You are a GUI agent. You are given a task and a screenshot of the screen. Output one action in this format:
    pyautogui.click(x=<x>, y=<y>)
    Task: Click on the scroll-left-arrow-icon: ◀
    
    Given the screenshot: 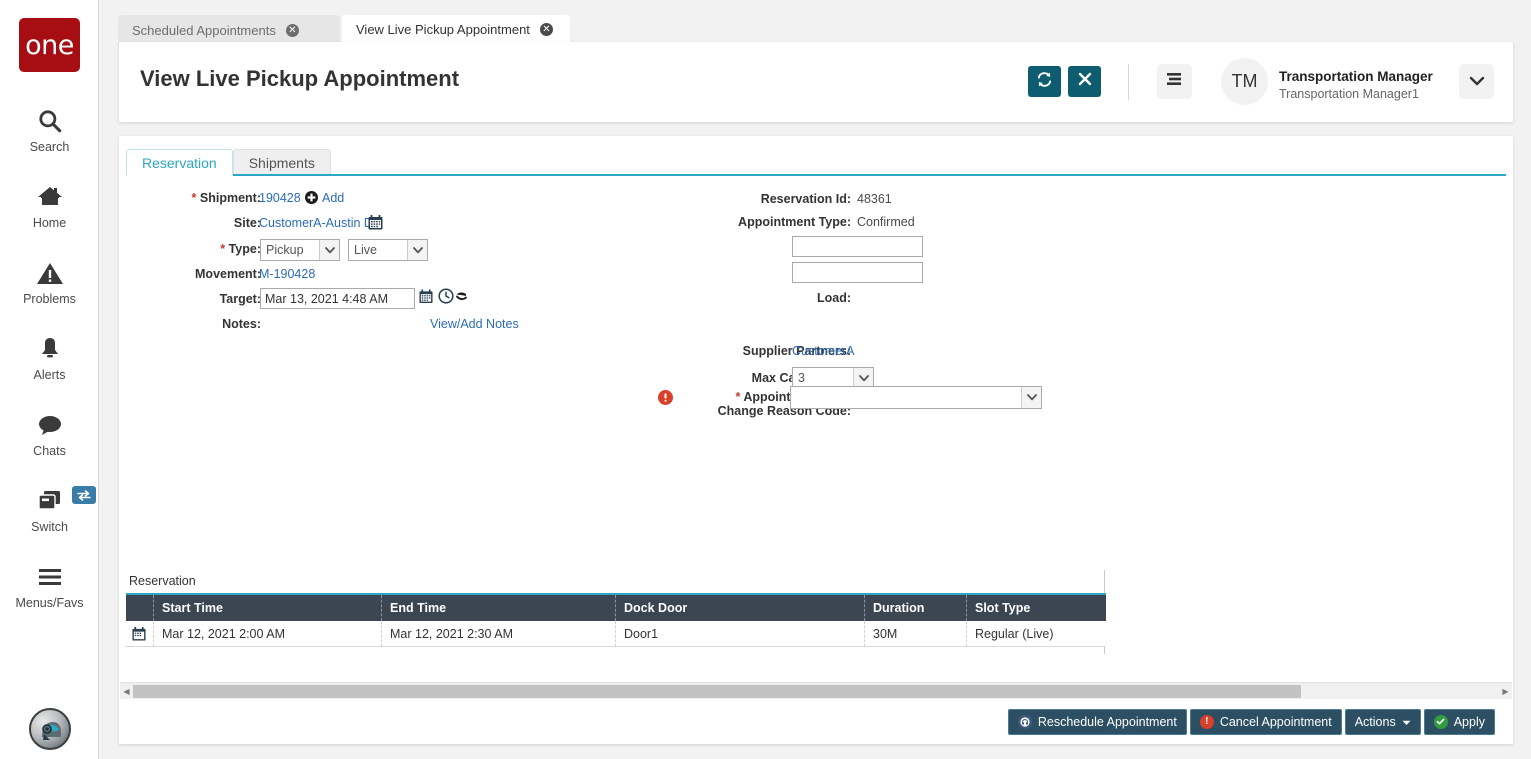 What is the action you would take?
    pyautogui.click(x=126, y=691)
    